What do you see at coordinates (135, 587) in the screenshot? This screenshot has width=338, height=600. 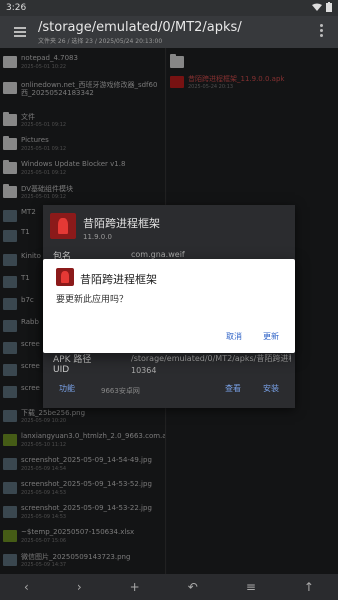 I see `add-icon: +` at bounding box center [135, 587].